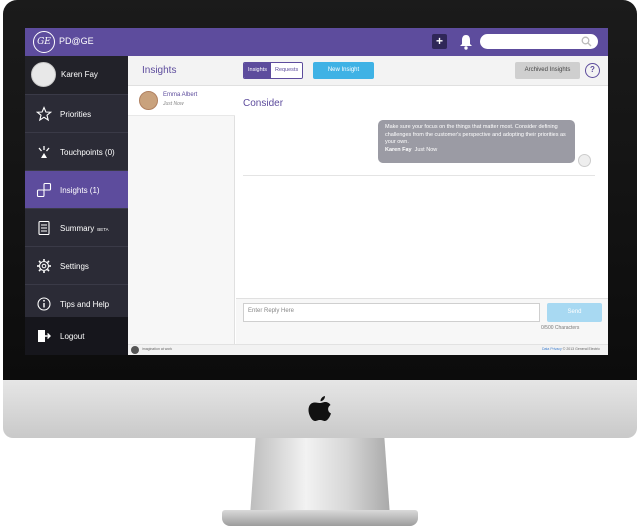 The image size is (640, 529). I want to click on sidebar-item-touchpoints: Touchpoints (0), so click(76, 151).